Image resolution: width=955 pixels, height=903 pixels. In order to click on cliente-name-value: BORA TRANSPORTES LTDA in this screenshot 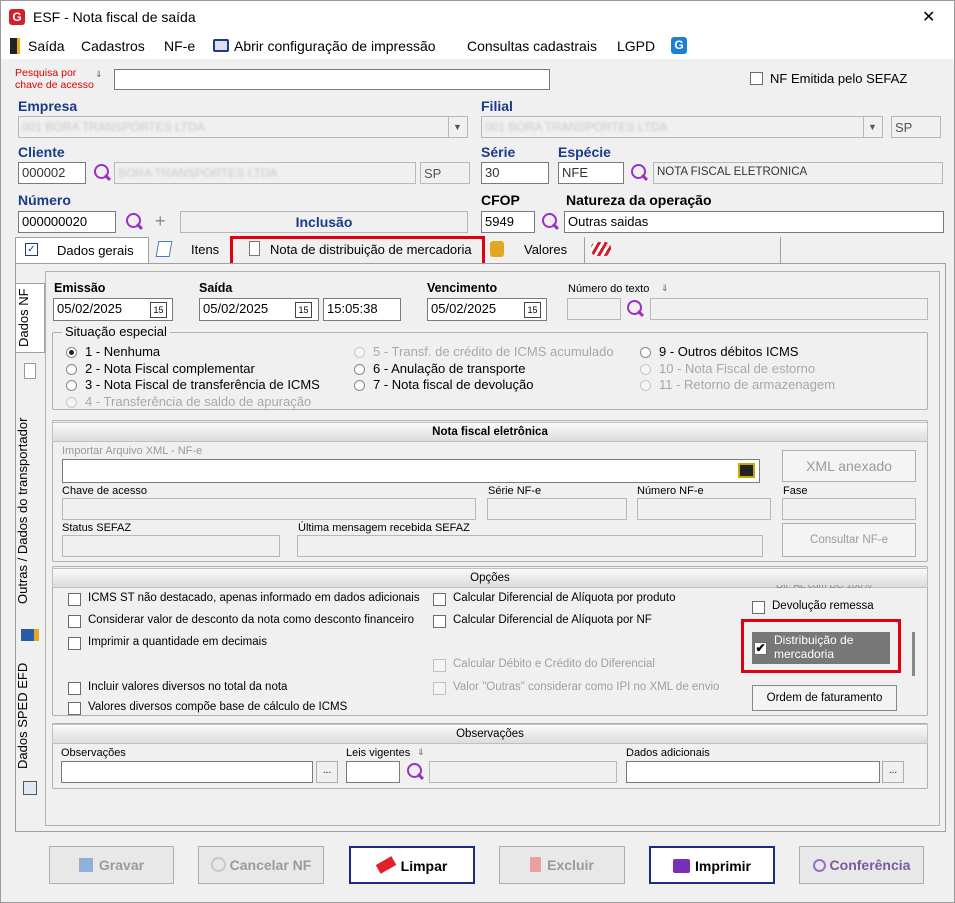, I will do `click(198, 173)`.